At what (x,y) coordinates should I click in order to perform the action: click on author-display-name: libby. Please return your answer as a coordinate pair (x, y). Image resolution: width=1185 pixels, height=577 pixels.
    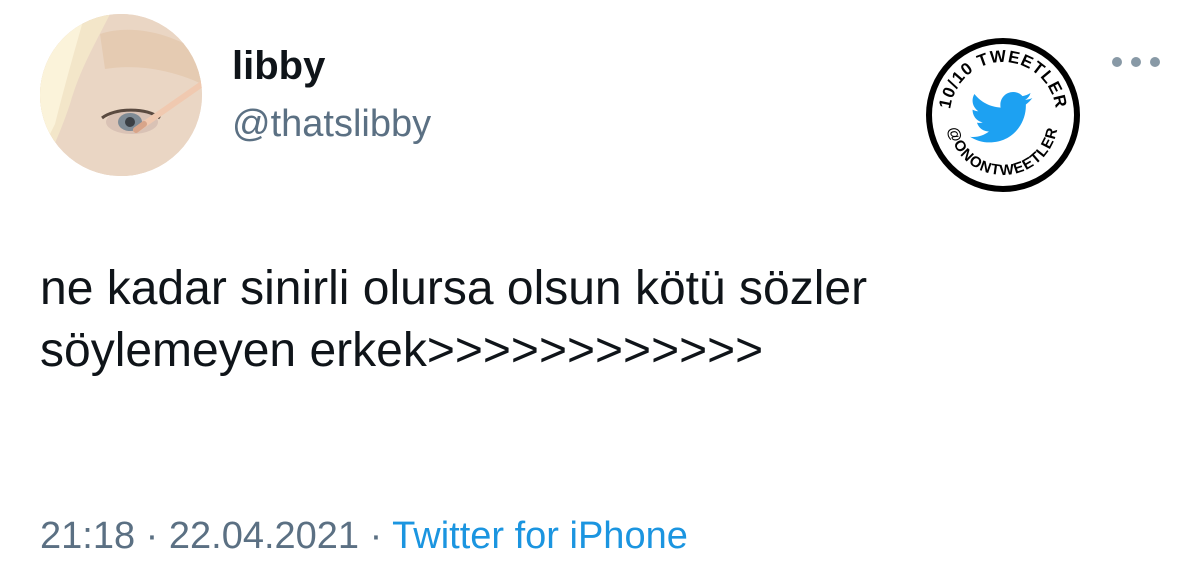
    Looking at the image, I should click on (278, 66).